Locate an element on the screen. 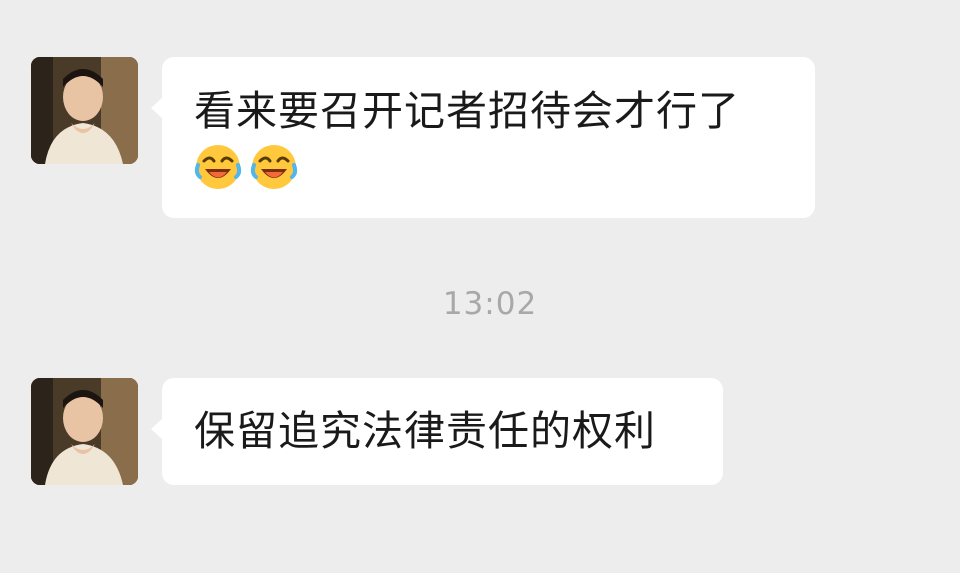  message-text: 看来要召开记者招待会才行了 is located at coordinates (467, 111).